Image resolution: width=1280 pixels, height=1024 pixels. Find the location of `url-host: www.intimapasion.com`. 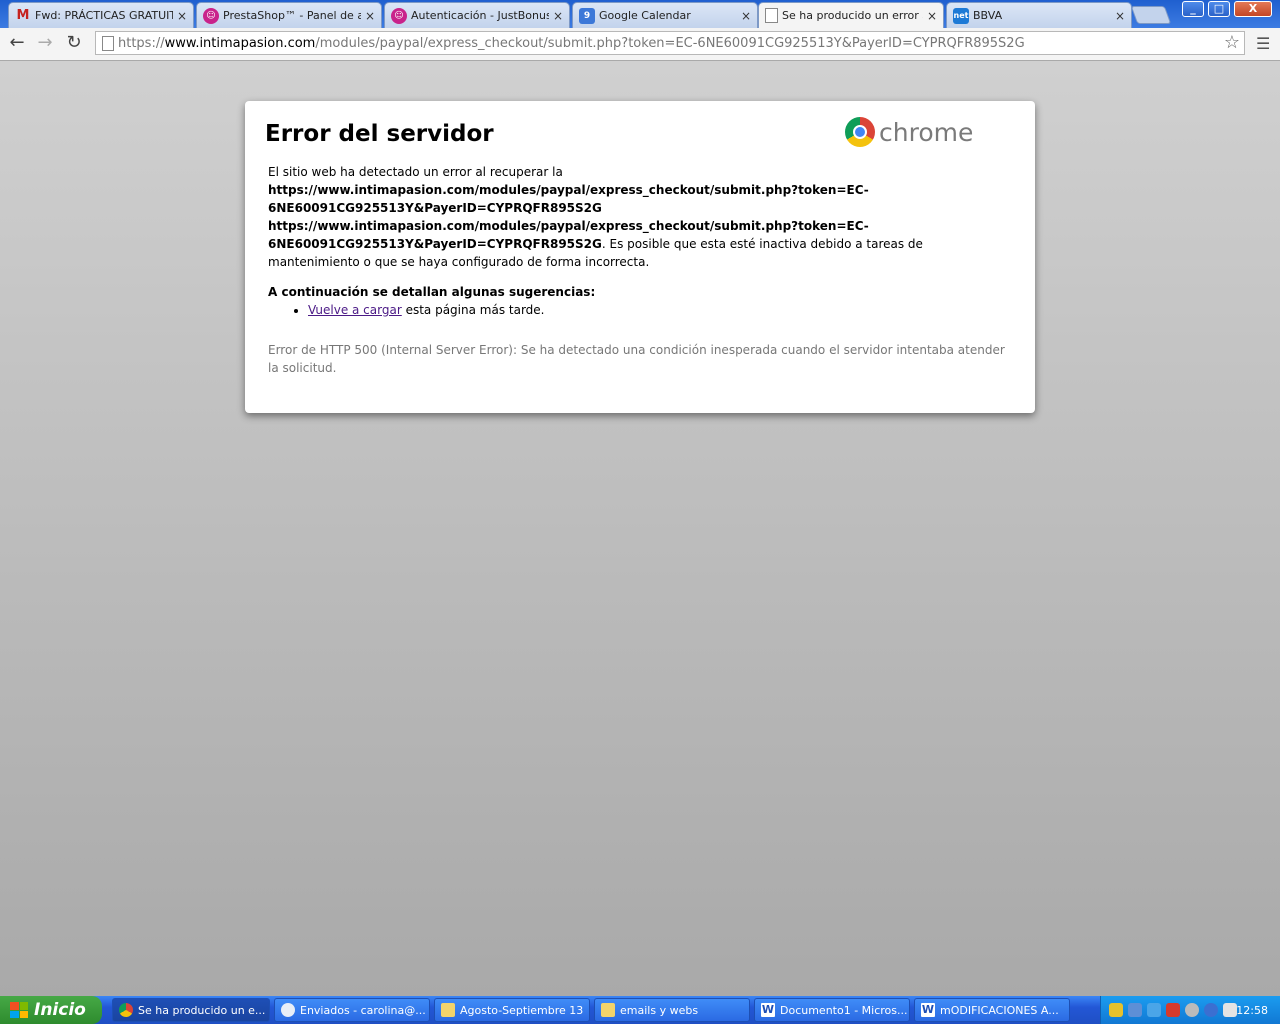

url-host: www.intimapasion.com is located at coordinates (240, 43).